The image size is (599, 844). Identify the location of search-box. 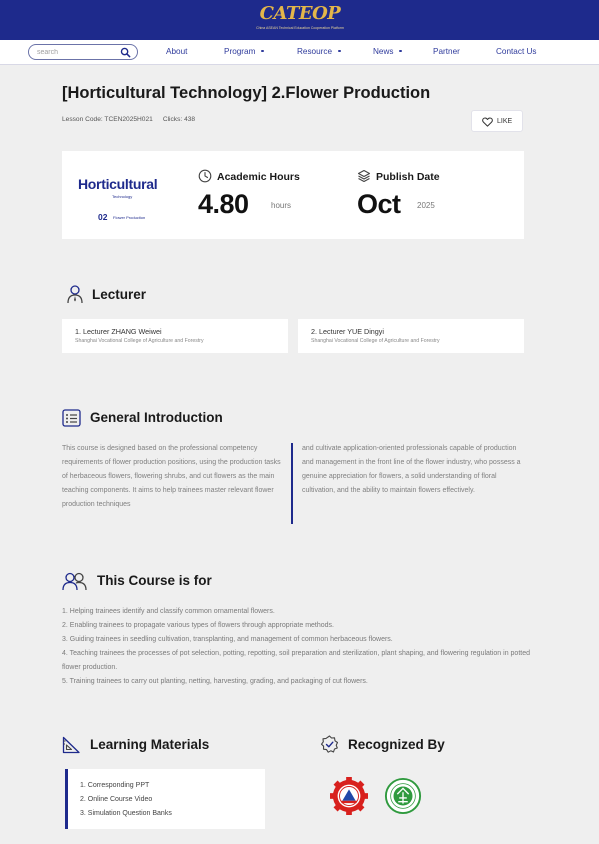
(83, 52).